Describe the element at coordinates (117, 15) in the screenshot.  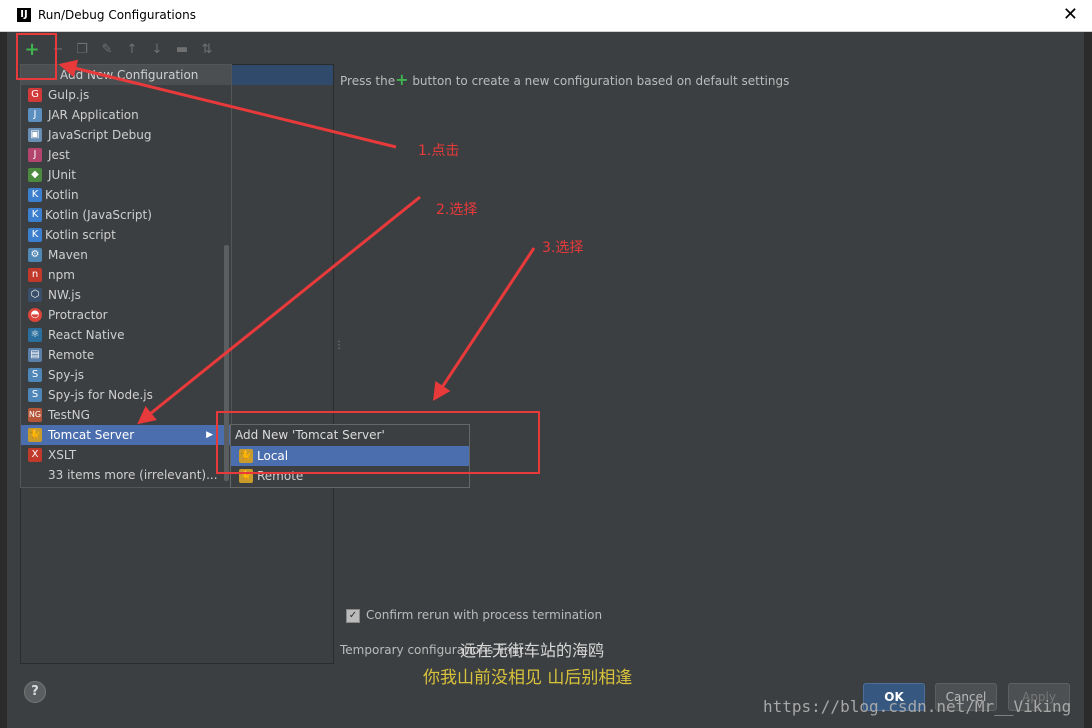
I see `window-title: Run/Debug Configurations` at that location.